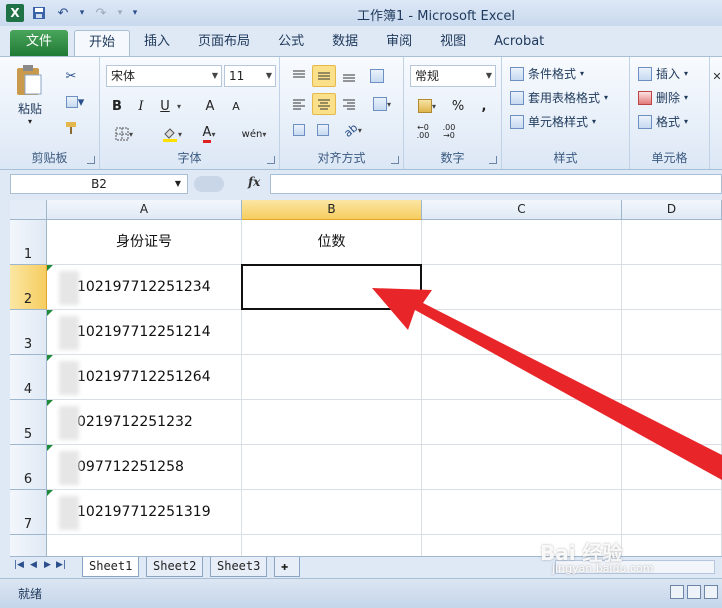 Image resolution: width=722 pixels, height=608 pixels. Describe the element at coordinates (236, 106) in the screenshot. I see `shrink-font-button: A` at that location.